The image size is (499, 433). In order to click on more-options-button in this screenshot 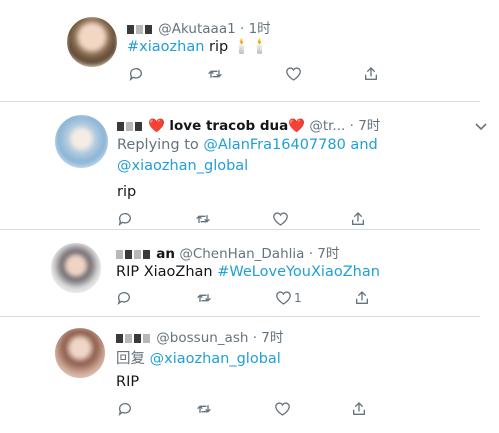, I will do `click(481, 125)`.